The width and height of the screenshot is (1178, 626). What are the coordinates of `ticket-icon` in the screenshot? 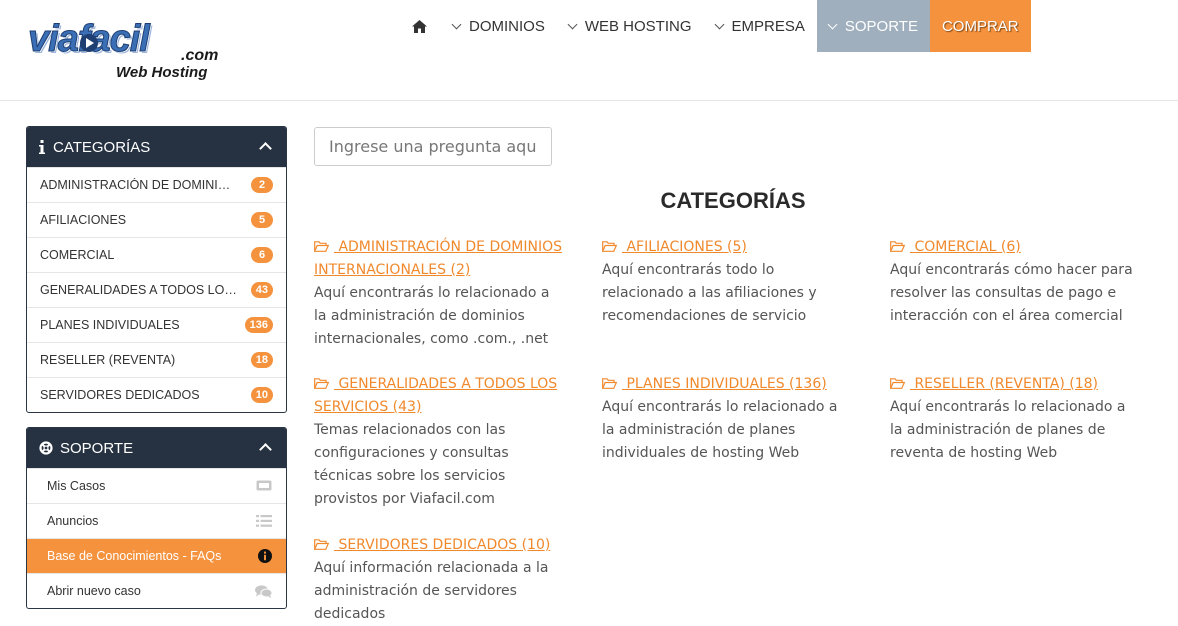 It's located at (264, 485).